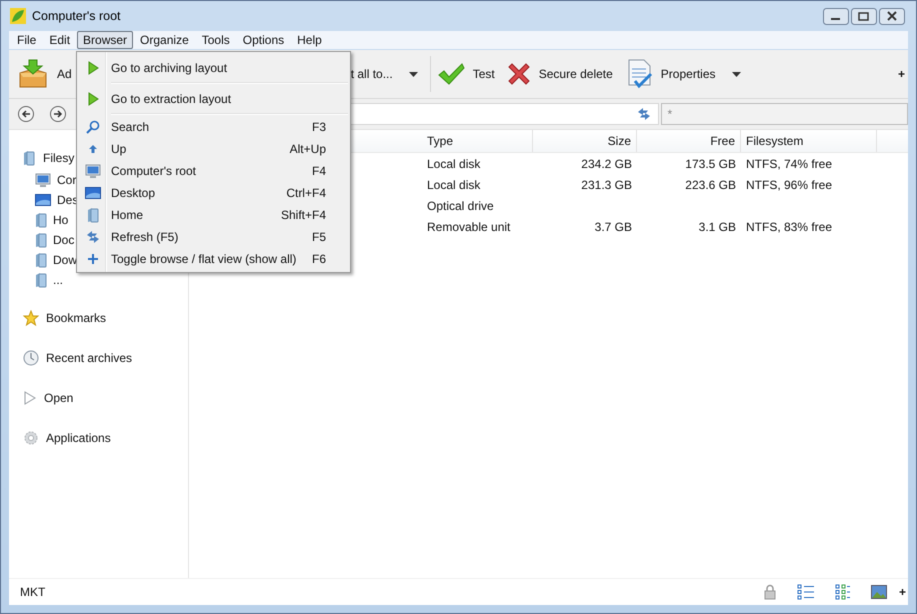 The image size is (917, 614). I want to click on status-text: MKT, so click(33, 592).